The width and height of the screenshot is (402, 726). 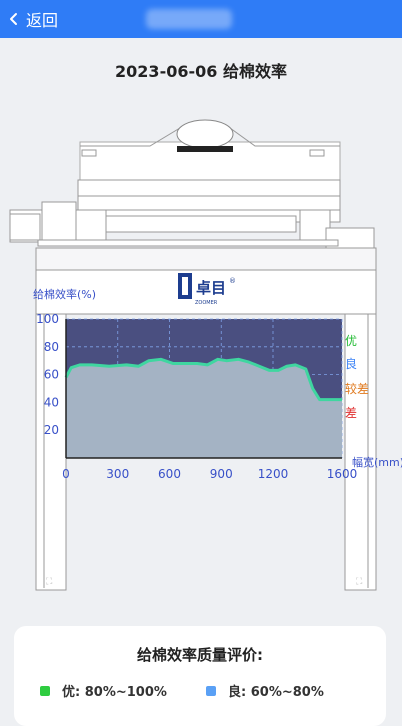 What do you see at coordinates (201, 71) in the screenshot?
I see `page-title: 2023-06-06 给棉效率` at bounding box center [201, 71].